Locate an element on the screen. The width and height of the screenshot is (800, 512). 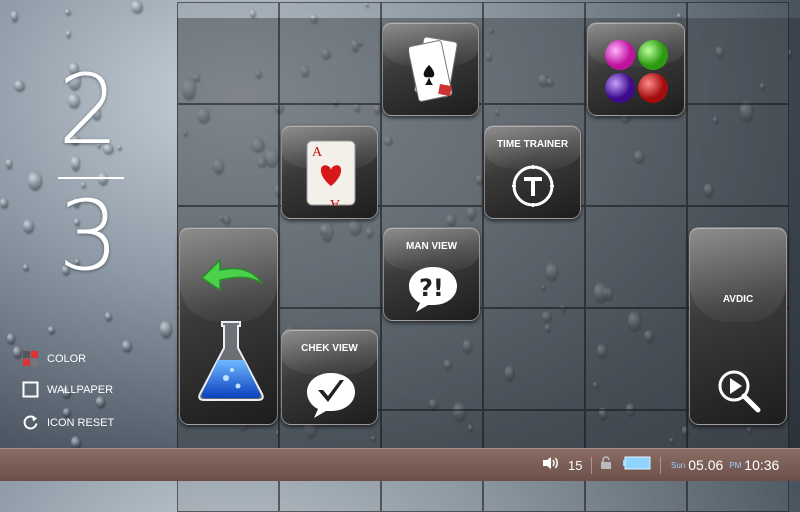
speaker-icon is located at coordinates (551, 465).